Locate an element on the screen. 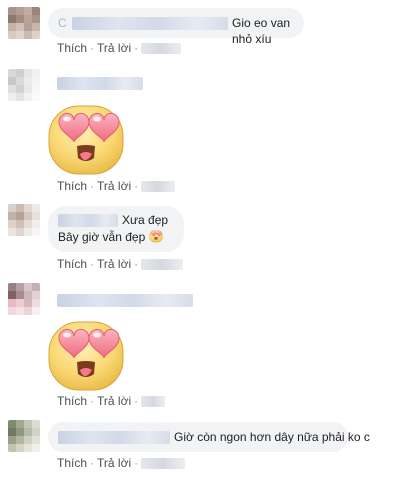  comment-text: Bây giờ vẫn đẹp is located at coordinates (110, 237).